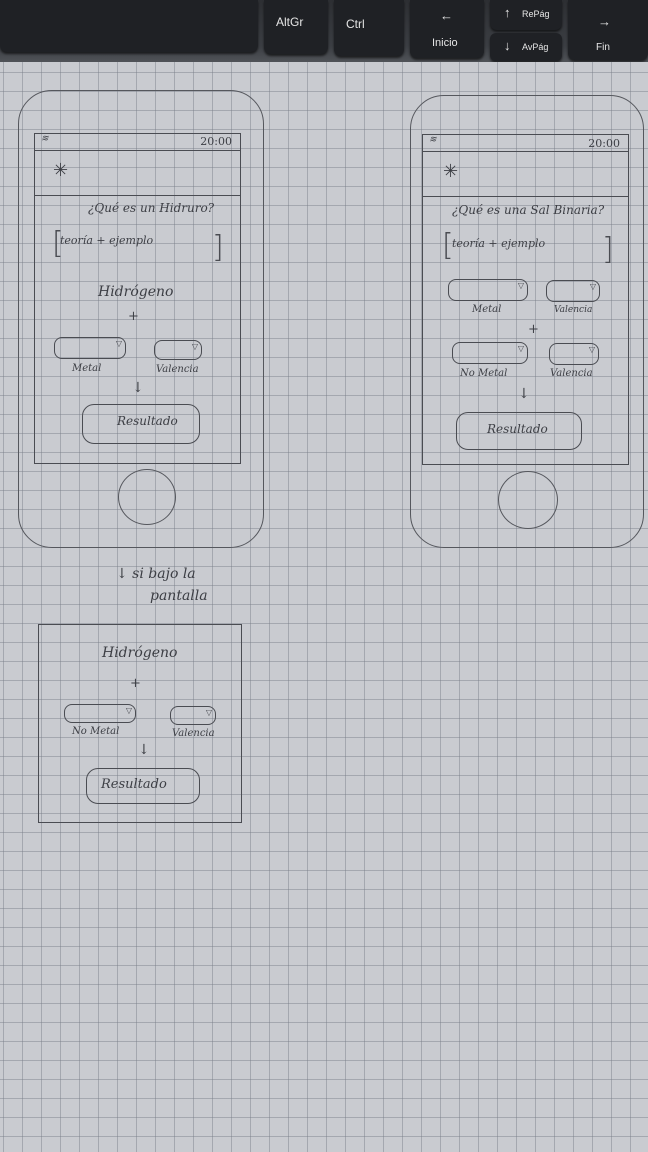 The width and height of the screenshot is (648, 1152). What do you see at coordinates (574, 354) in the screenshot?
I see `valencia-dropdown-2: ▽` at bounding box center [574, 354].